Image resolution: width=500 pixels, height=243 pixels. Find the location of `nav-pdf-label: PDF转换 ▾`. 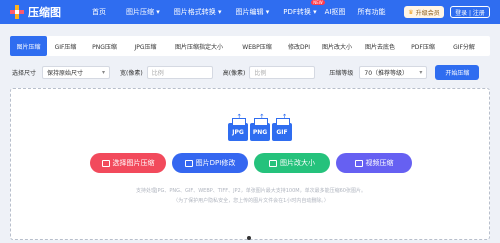

nav-pdf-label: PDF转换 ▾ is located at coordinates (300, 12).